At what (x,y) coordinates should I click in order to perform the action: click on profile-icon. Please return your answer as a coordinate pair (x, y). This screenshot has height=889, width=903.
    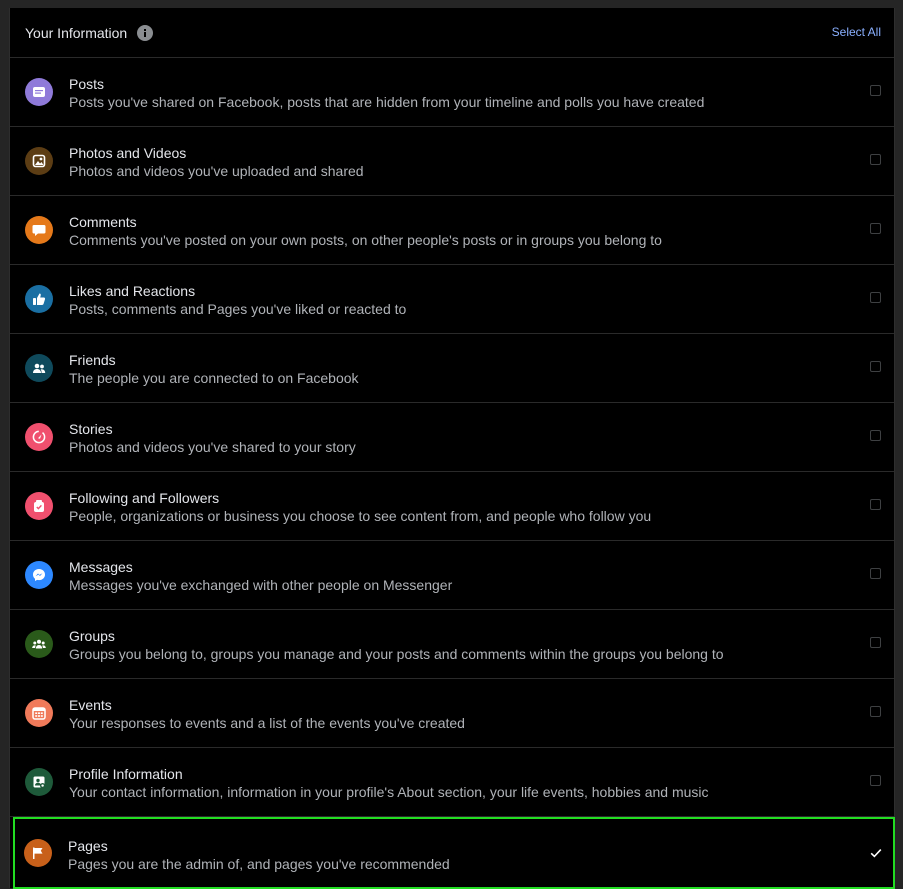
    Looking at the image, I should click on (39, 782).